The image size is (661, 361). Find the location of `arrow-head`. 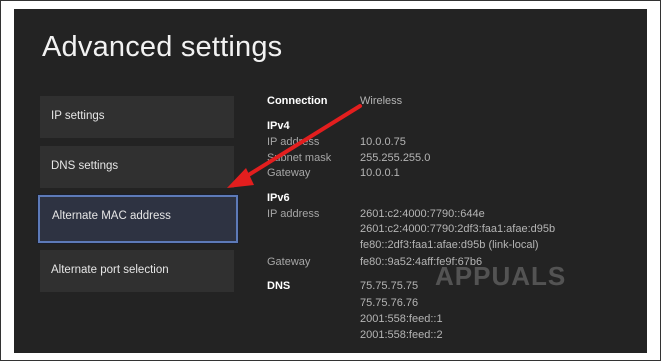

arrow-head is located at coordinates (240, 178).